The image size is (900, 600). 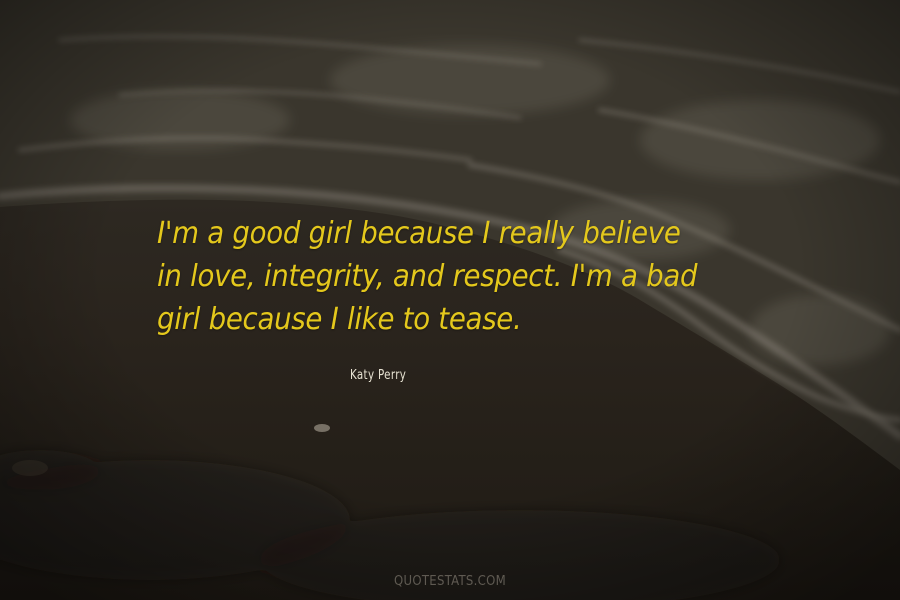 I want to click on site-watermark: QUOTESTATS.COM, so click(x=450, y=581).